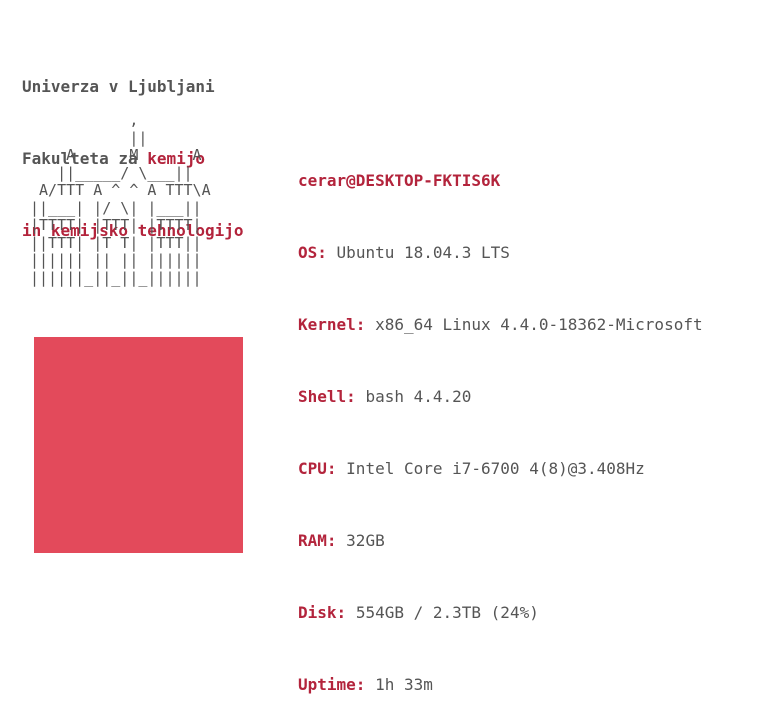 Image resolution: width=772 pixels, height=721 pixels. I want to click on info-value: x86_64 Linux 4.4.0-18362-Microsoft, so click(539, 324).